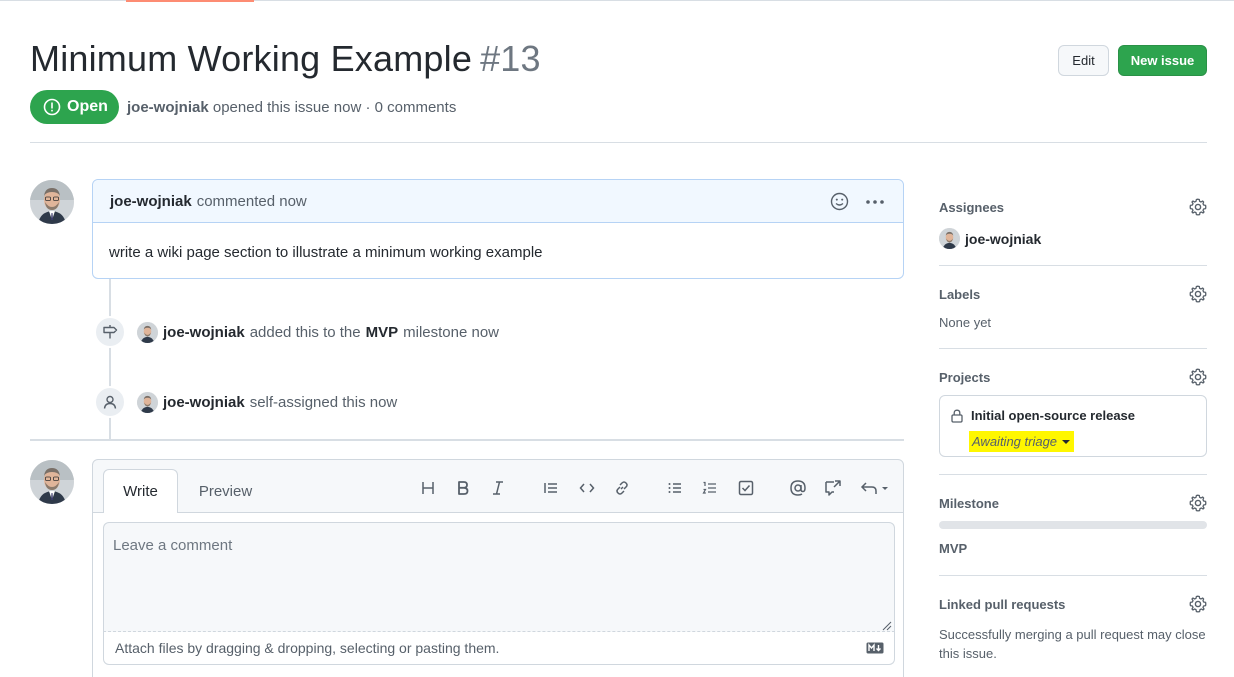  What do you see at coordinates (1073, 503) in the screenshot?
I see `sidebar-milestone: Milestone` at bounding box center [1073, 503].